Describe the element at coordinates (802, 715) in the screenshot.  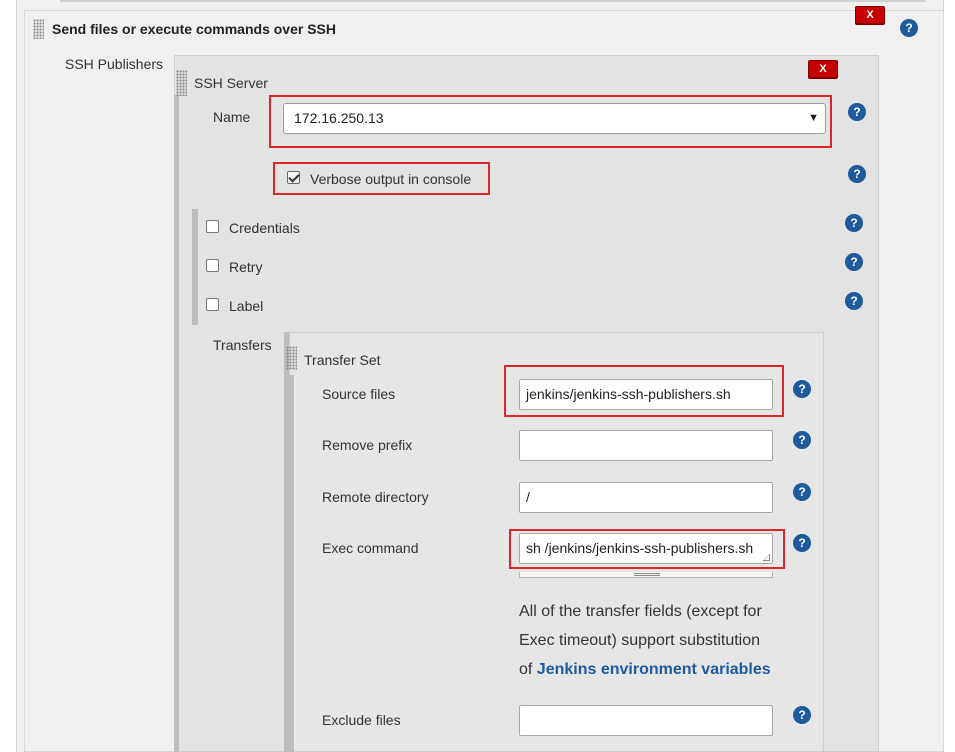
I see `exclude-files-help-icon: ?` at that location.